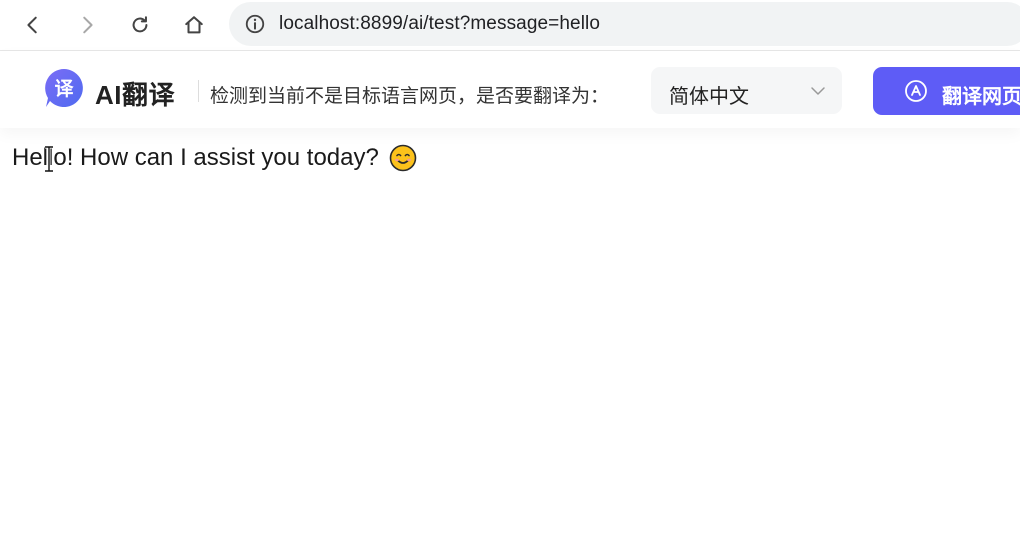  I want to click on browser-toolbar: localhost:8899/ai/test?message=hello, so click(510, 25).